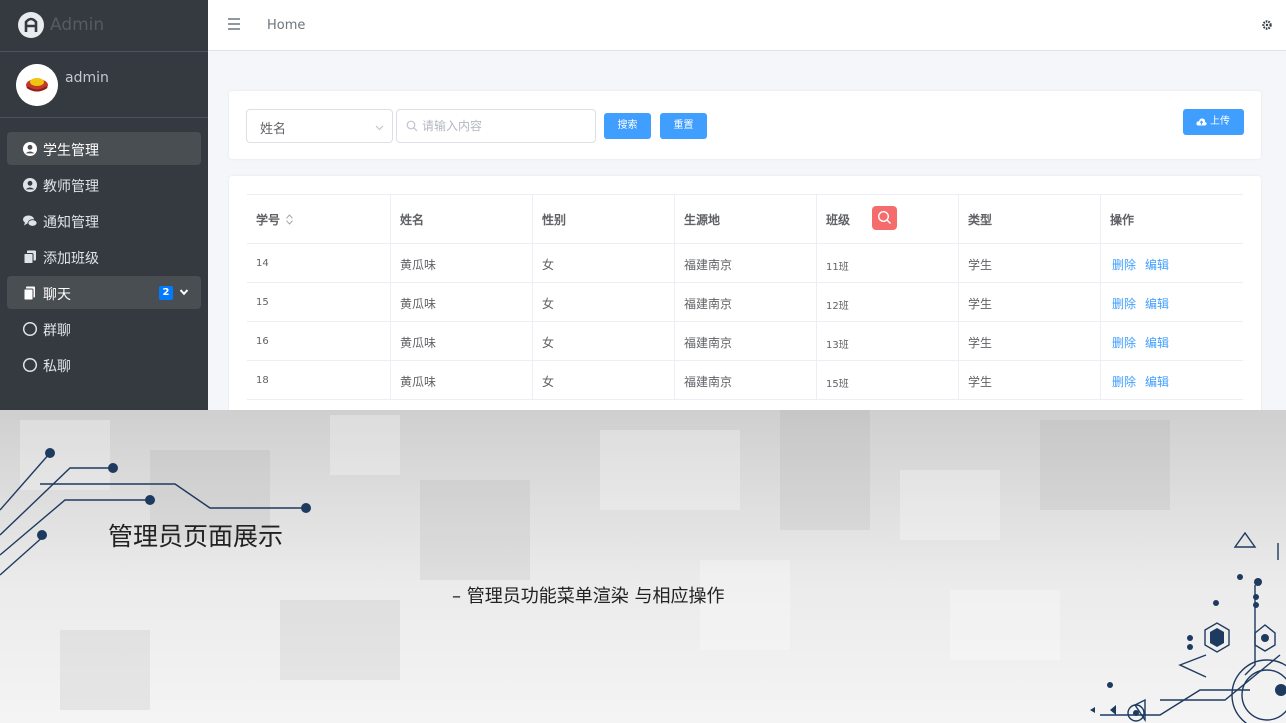 This screenshot has height=723, width=1286. I want to click on menu-toggle-icon, so click(234, 24).